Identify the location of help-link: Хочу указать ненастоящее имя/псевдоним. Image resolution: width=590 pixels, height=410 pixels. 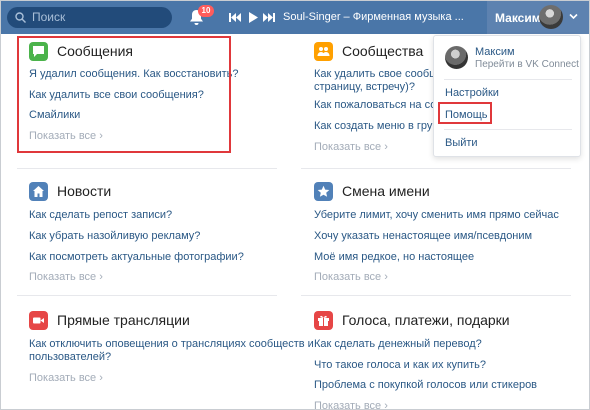
(423, 236).